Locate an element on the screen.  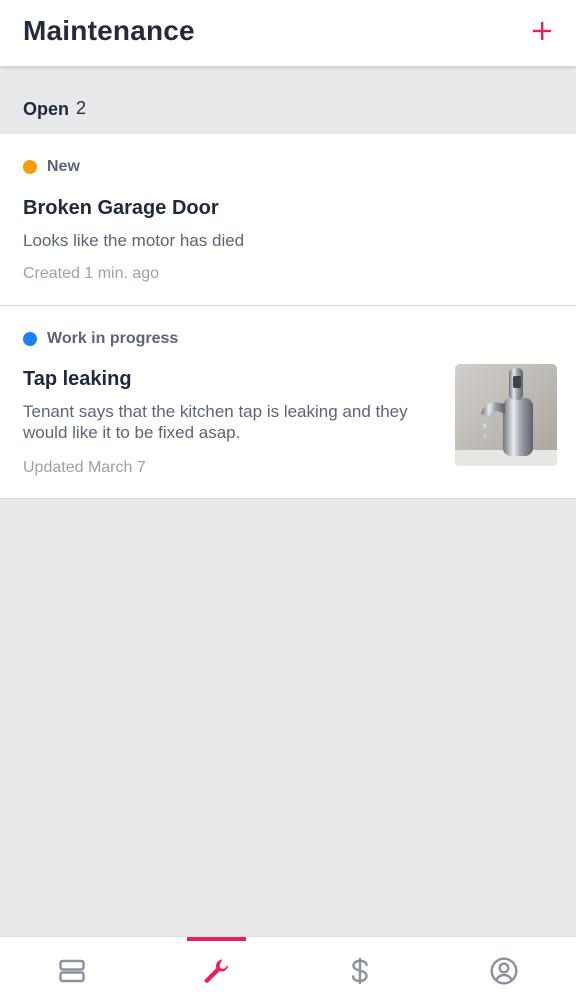
wrench-icon is located at coordinates (216, 970).